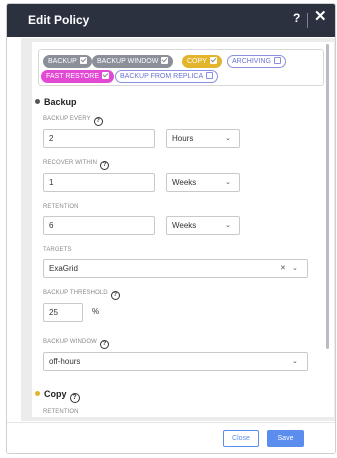 The width and height of the screenshot is (337, 458). I want to click on copy-title-text: Copy, so click(55, 394).